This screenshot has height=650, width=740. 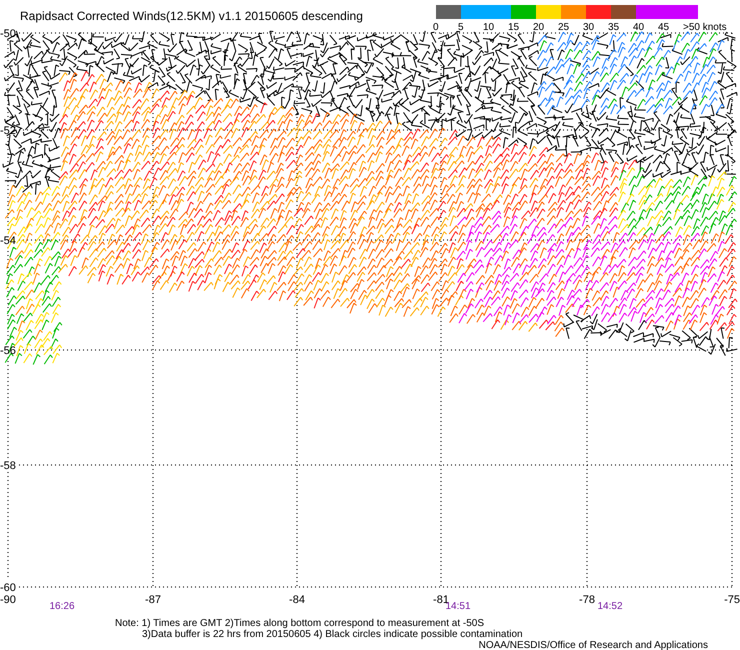 What do you see at coordinates (587, 600) in the screenshot?
I see `x-axis-label: -78` at bounding box center [587, 600].